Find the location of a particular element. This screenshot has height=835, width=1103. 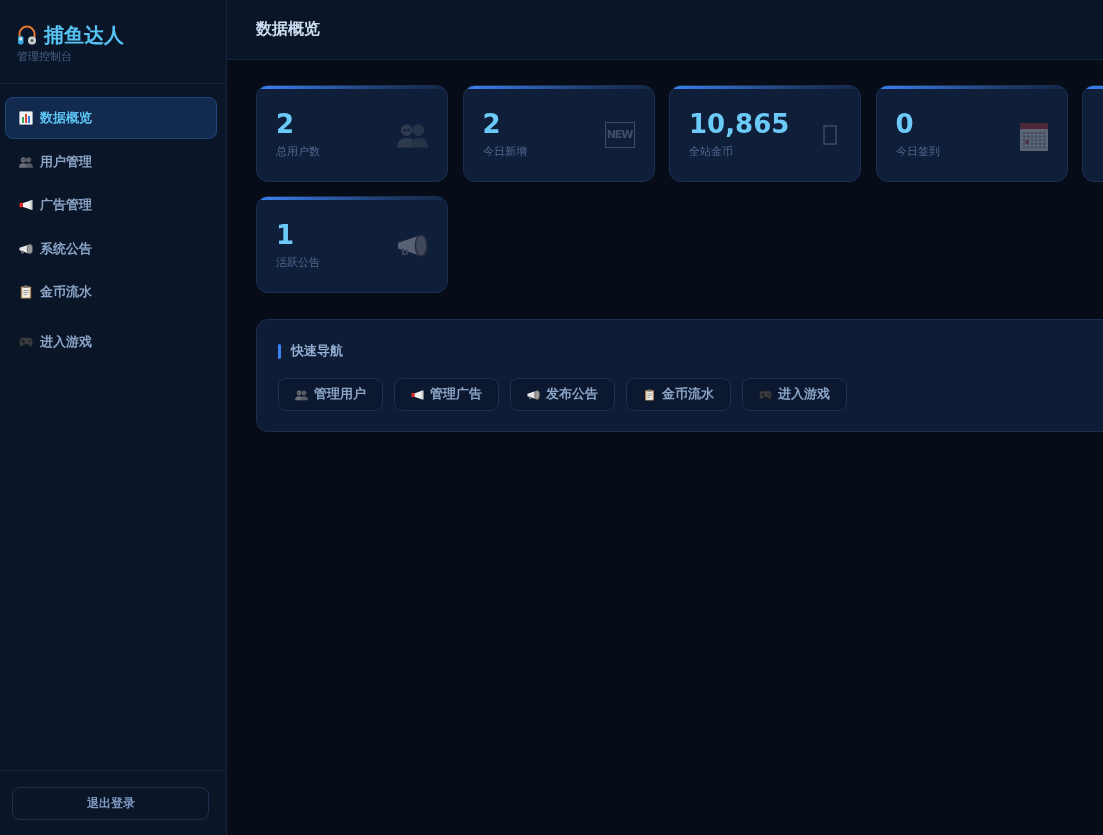

calendar-icon is located at coordinates (1033, 136).